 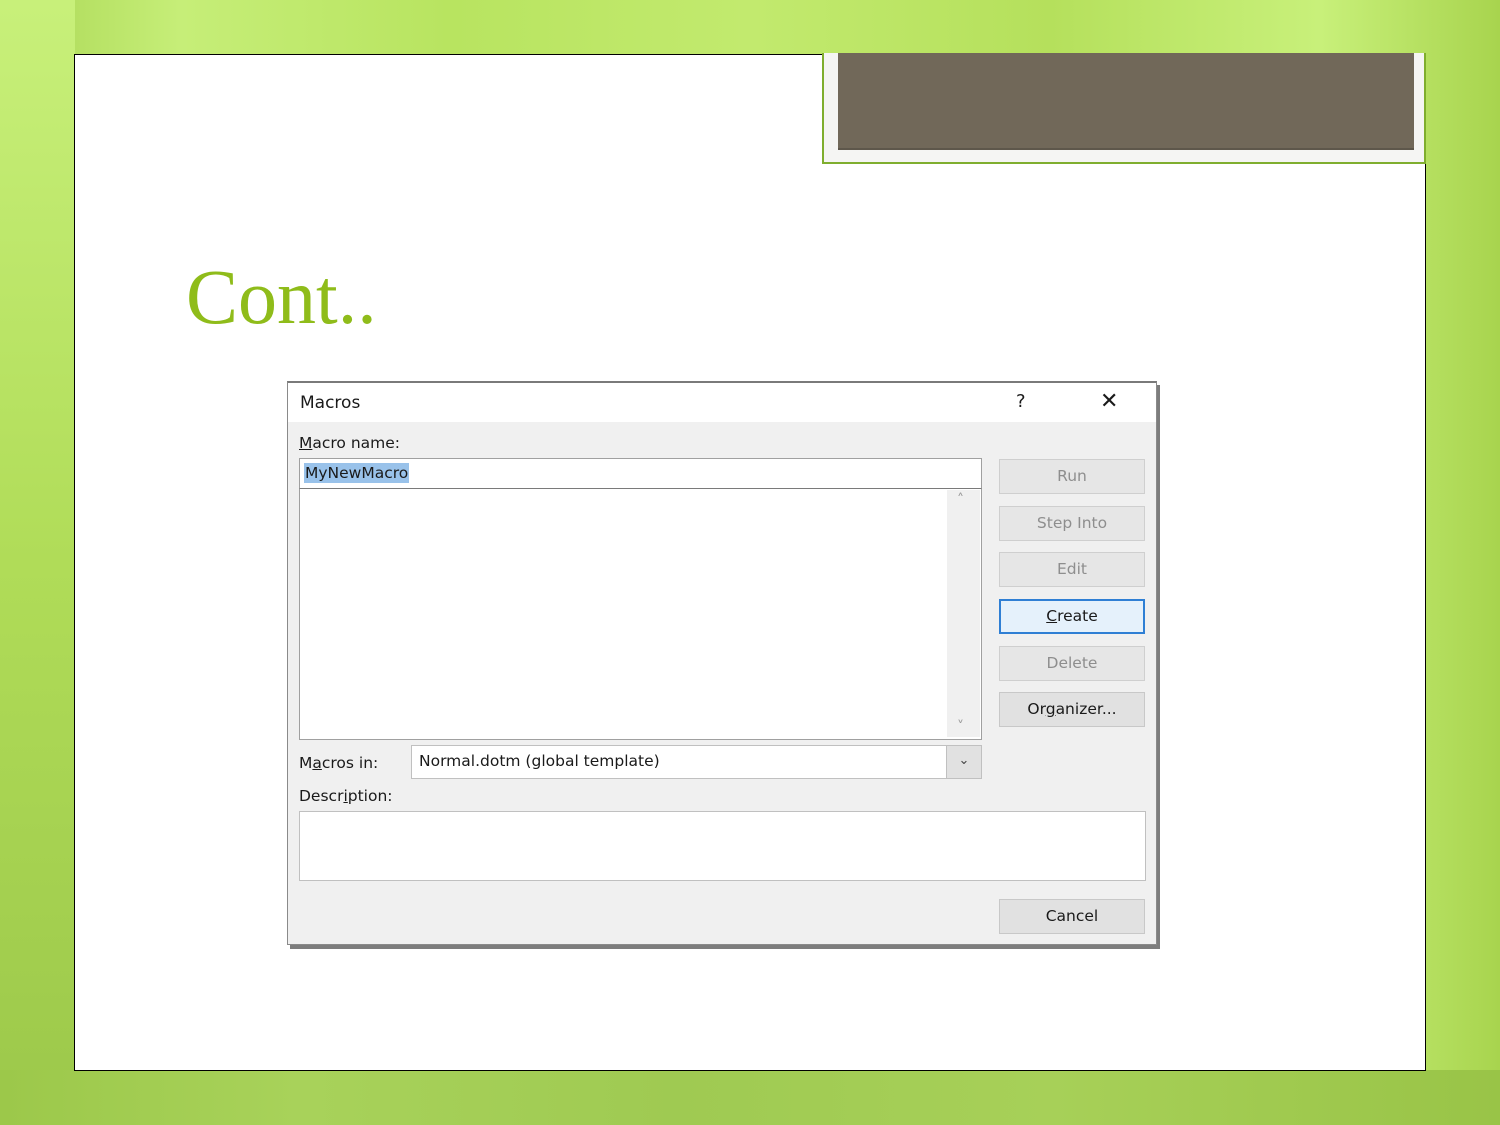 What do you see at coordinates (306, 443) in the screenshot?
I see `accelerator-key: M` at bounding box center [306, 443].